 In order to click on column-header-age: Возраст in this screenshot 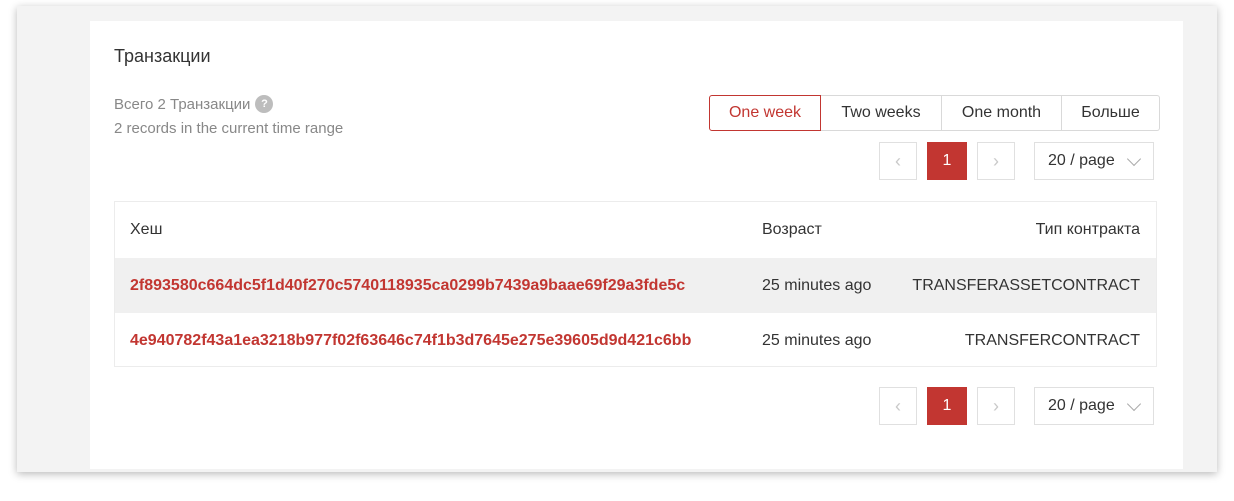, I will do `click(792, 229)`.